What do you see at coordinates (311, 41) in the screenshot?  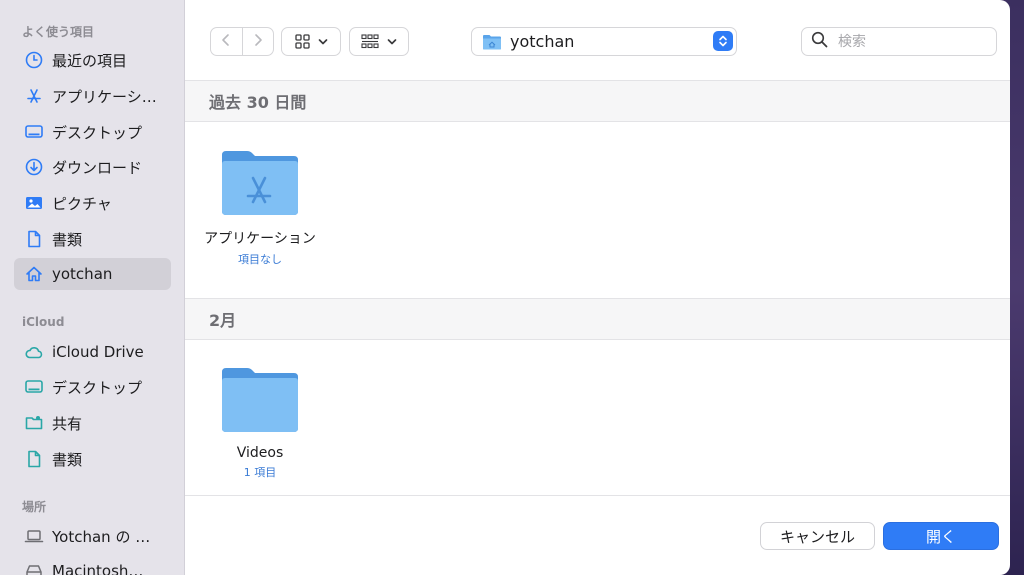 I see `view-mode-button` at bounding box center [311, 41].